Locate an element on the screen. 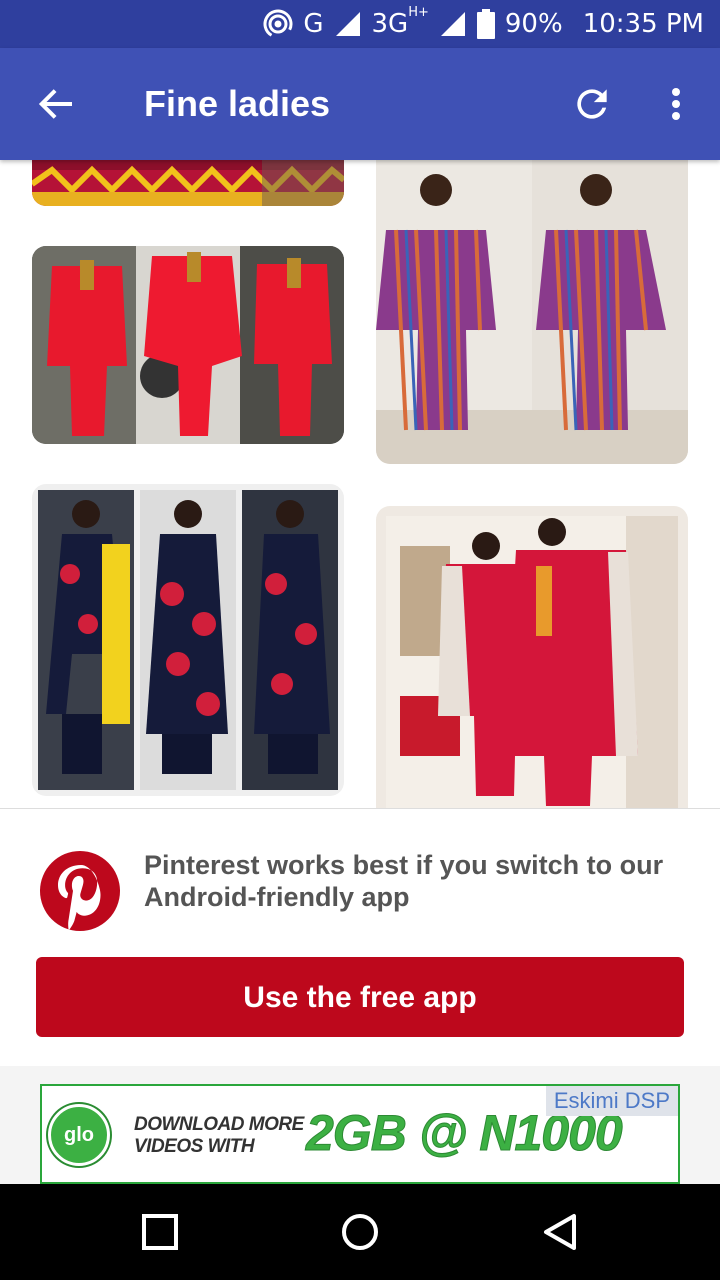  back-arrow-icon is located at coordinates (56, 104).